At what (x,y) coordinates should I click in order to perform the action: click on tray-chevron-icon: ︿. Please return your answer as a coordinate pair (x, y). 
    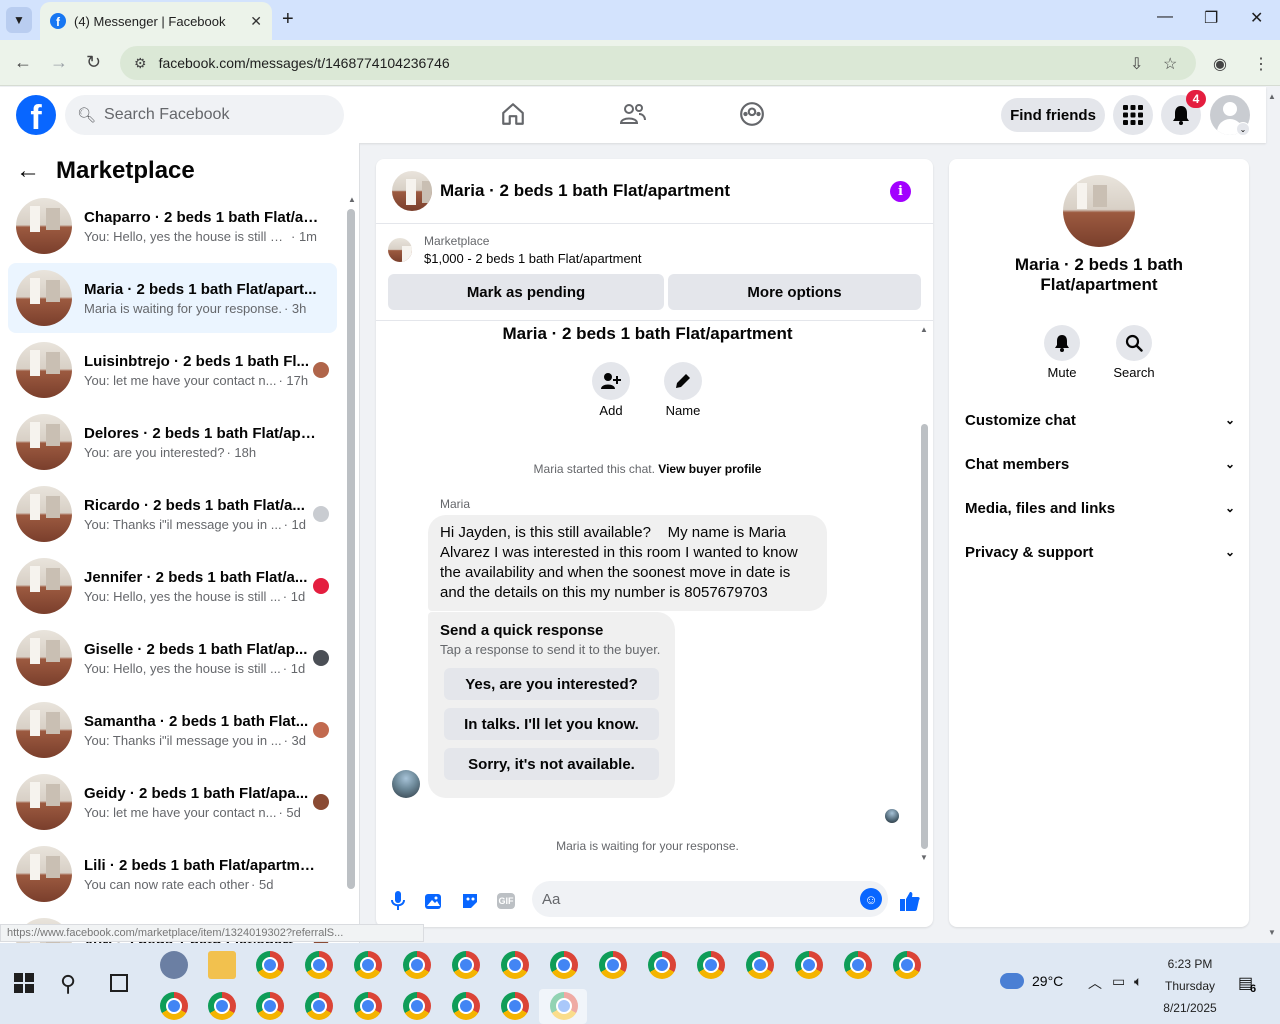
    Looking at the image, I should click on (1095, 983).